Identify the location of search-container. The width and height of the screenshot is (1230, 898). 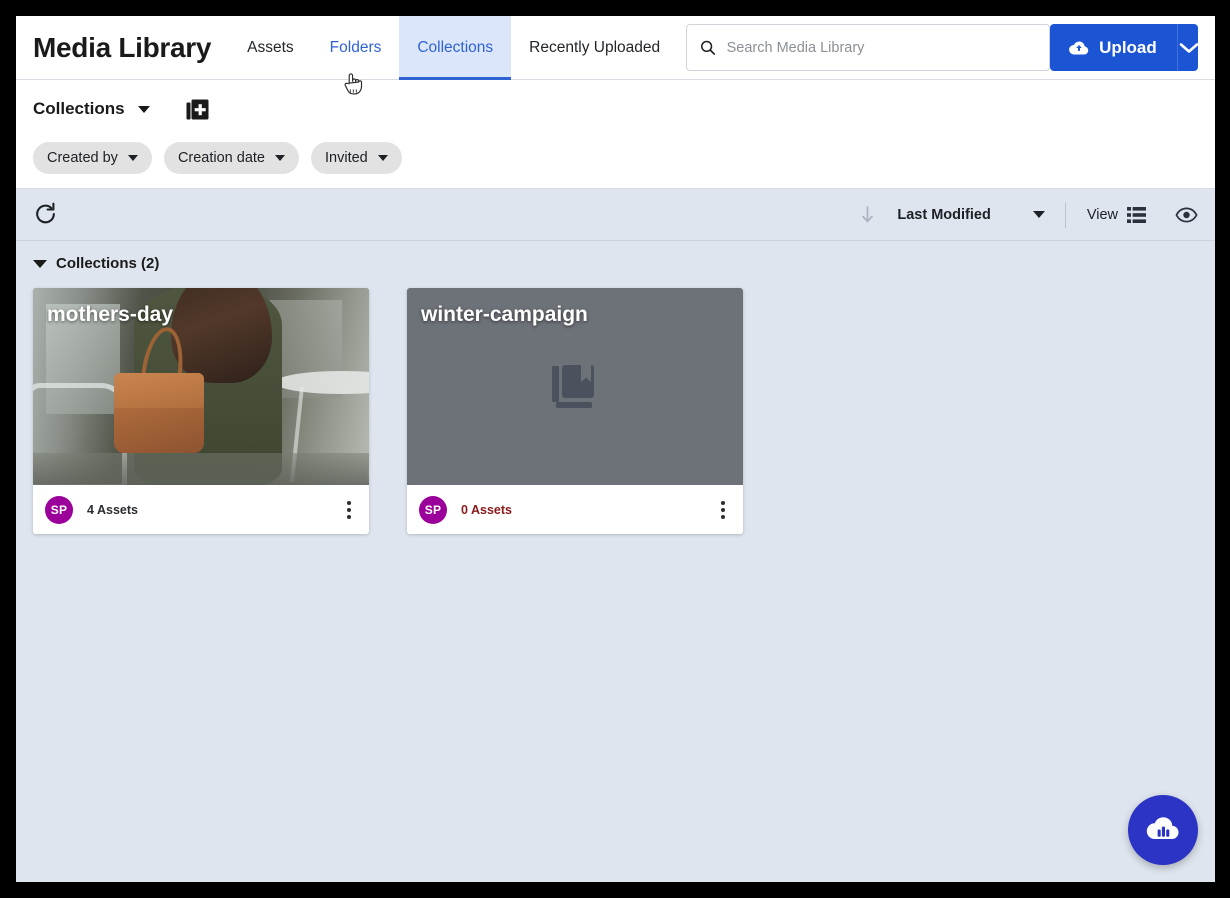
(868, 47).